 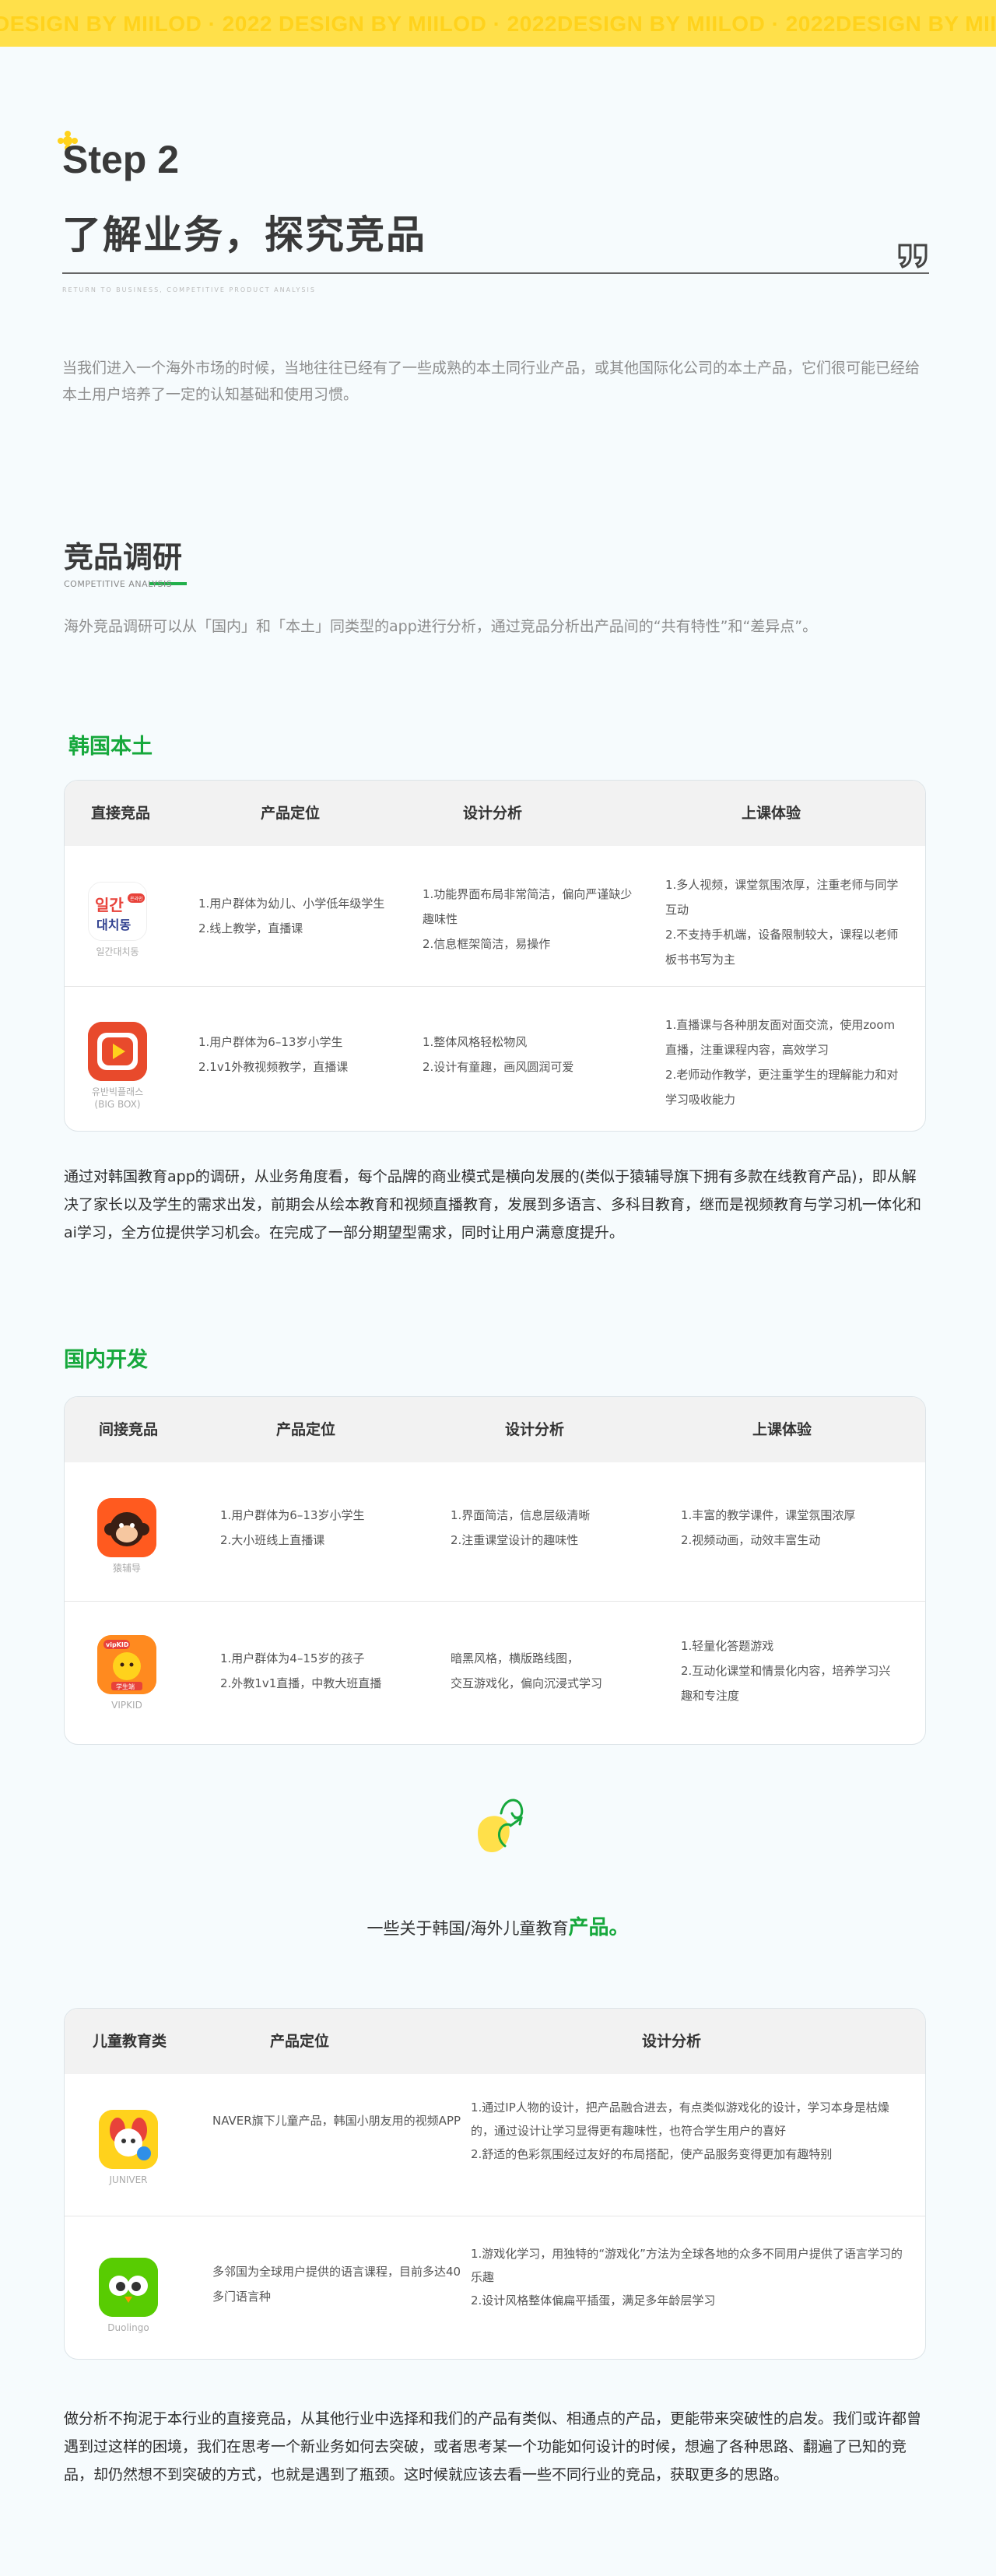 What do you see at coordinates (128, 2328) in the screenshot?
I see `app-name: Duolingo` at bounding box center [128, 2328].